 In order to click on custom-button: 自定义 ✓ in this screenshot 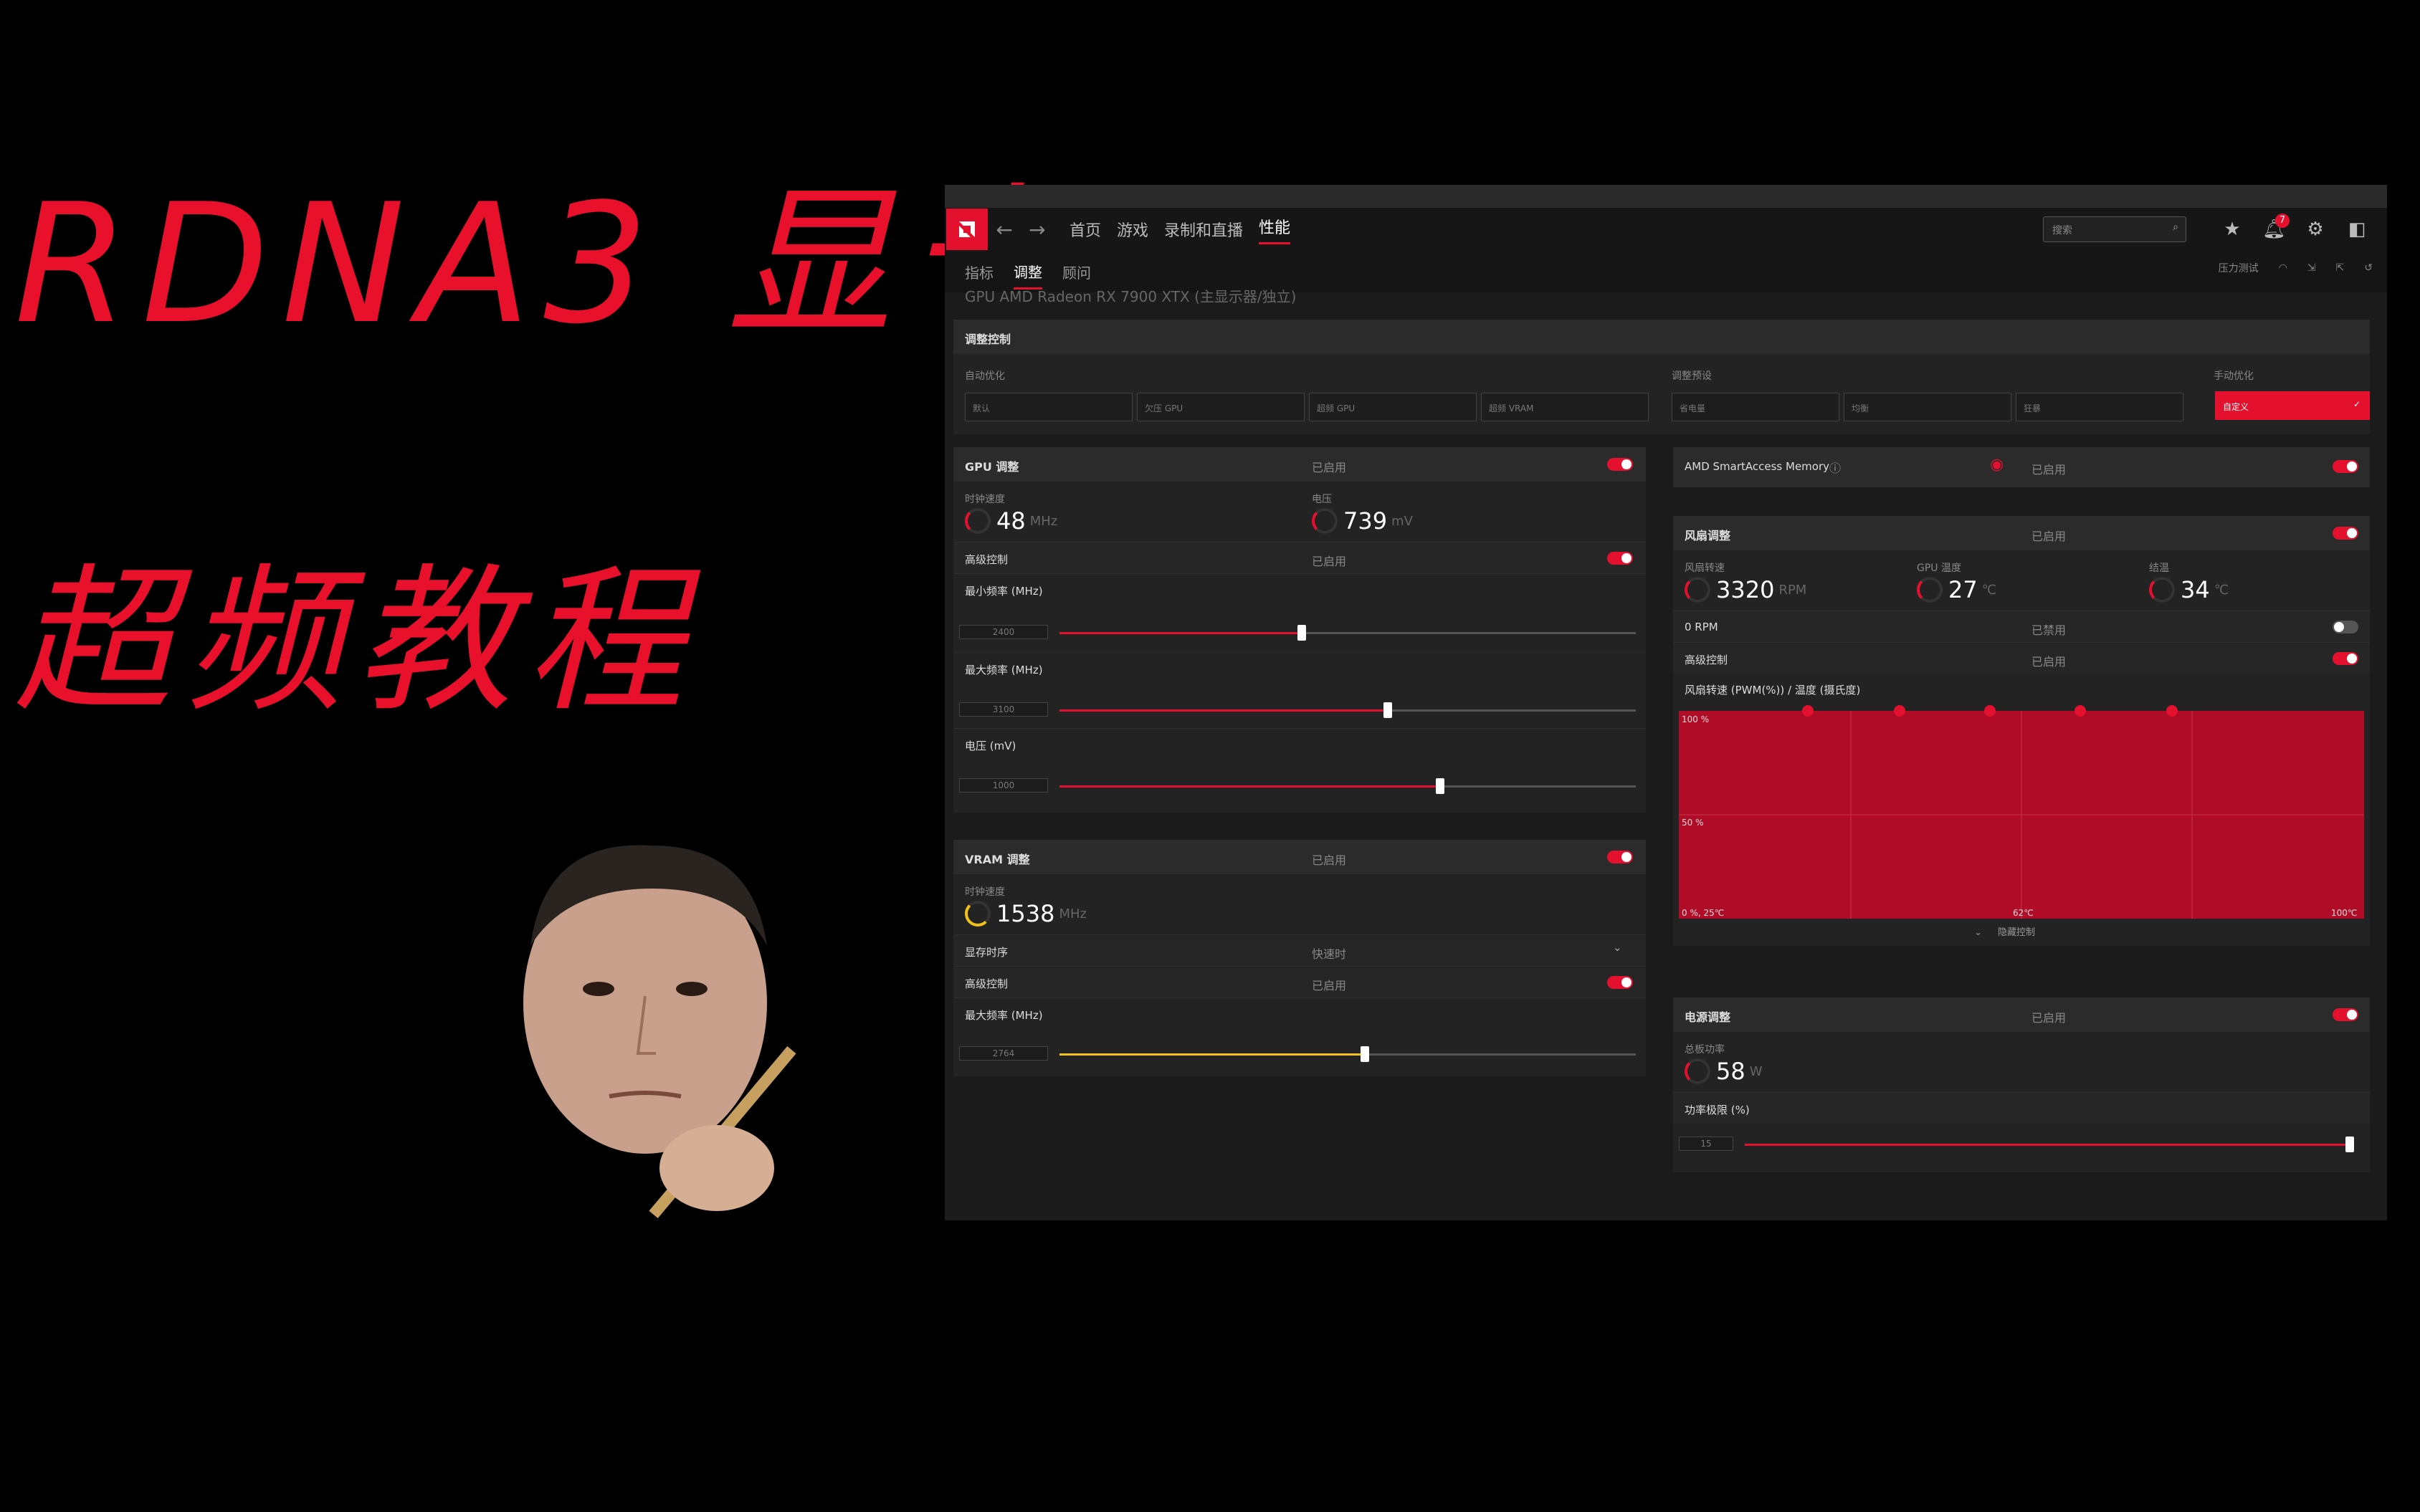, I will do `click(2292, 405)`.